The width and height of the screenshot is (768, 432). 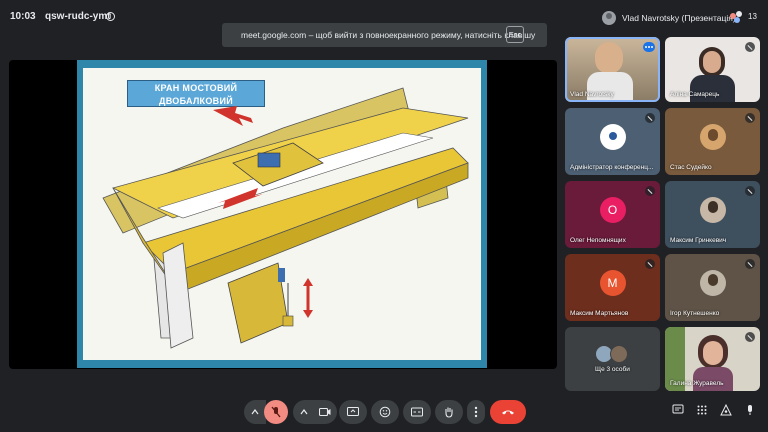 What do you see at coordinates (598, 240) in the screenshot?
I see `participant-name: Олег Непомнящих` at bounding box center [598, 240].